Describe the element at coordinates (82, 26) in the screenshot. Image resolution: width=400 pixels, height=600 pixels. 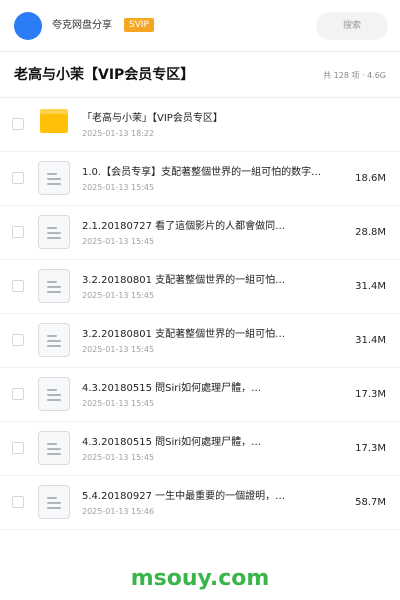
I see `username: 夸克网盘分享` at that location.